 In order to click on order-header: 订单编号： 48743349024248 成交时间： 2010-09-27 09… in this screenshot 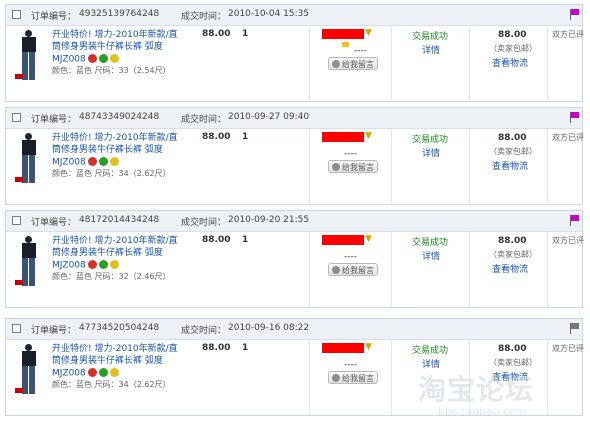, I will do `click(294, 118)`.